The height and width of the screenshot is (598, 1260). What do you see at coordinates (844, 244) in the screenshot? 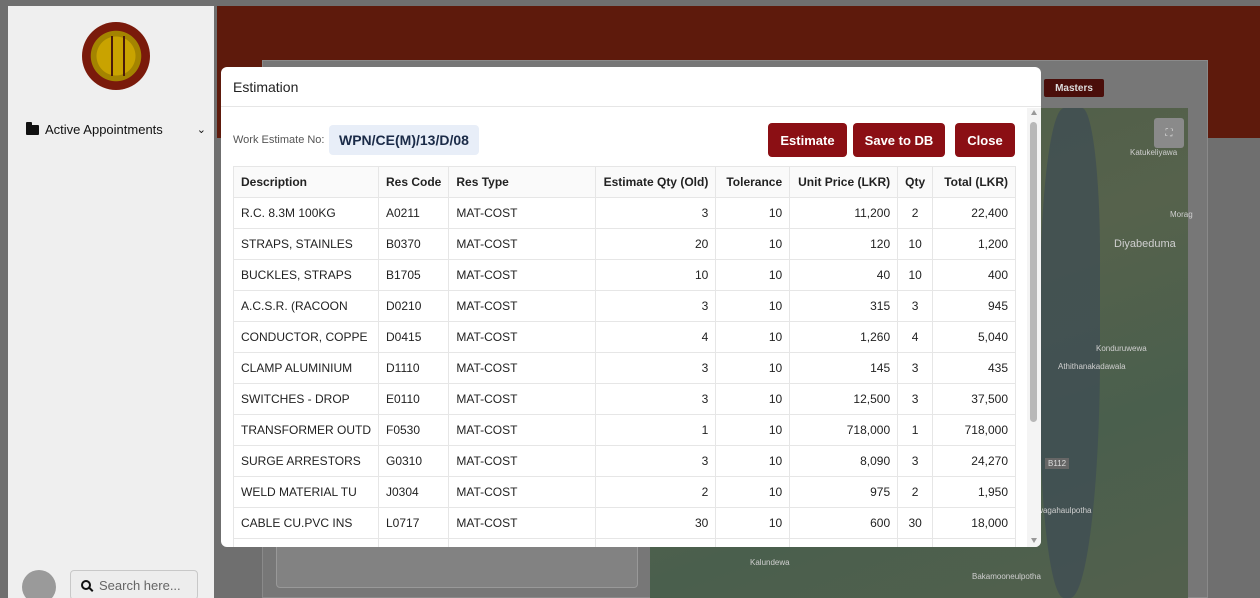
I see `cell-unit-price: 120` at bounding box center [844, 244].